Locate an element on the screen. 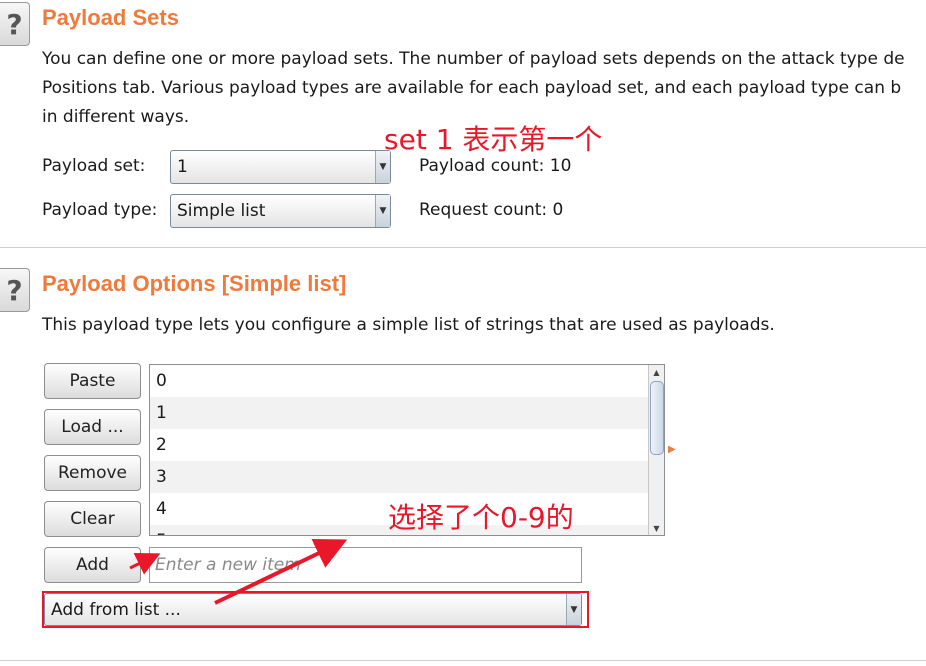 The height and width of the screenshot is (666, 926). add-button: Add is located at coordinates (92, 565).